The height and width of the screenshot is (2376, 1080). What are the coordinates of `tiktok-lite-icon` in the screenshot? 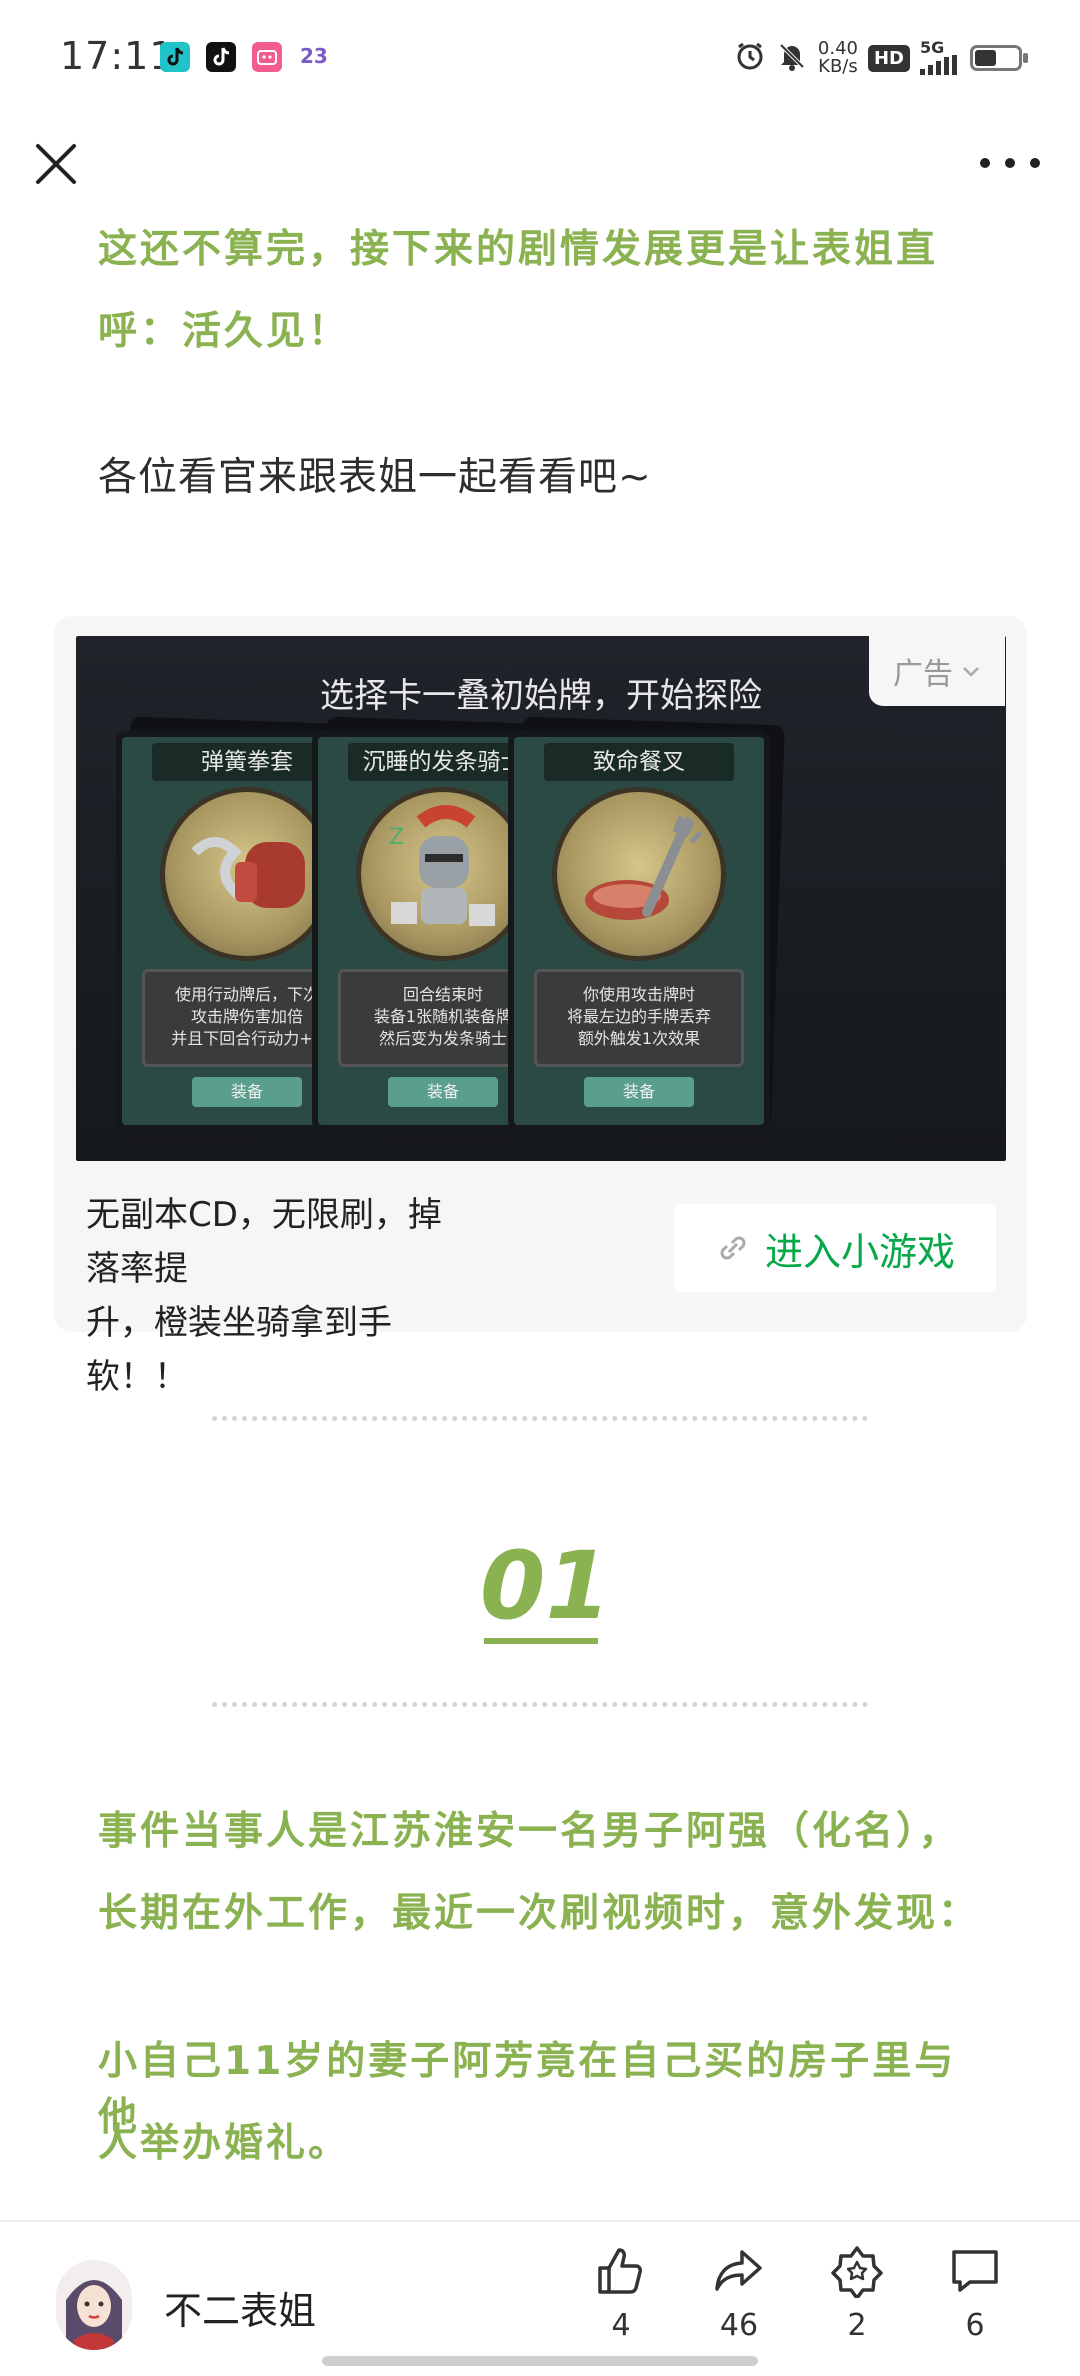 It's located at (175, 57).